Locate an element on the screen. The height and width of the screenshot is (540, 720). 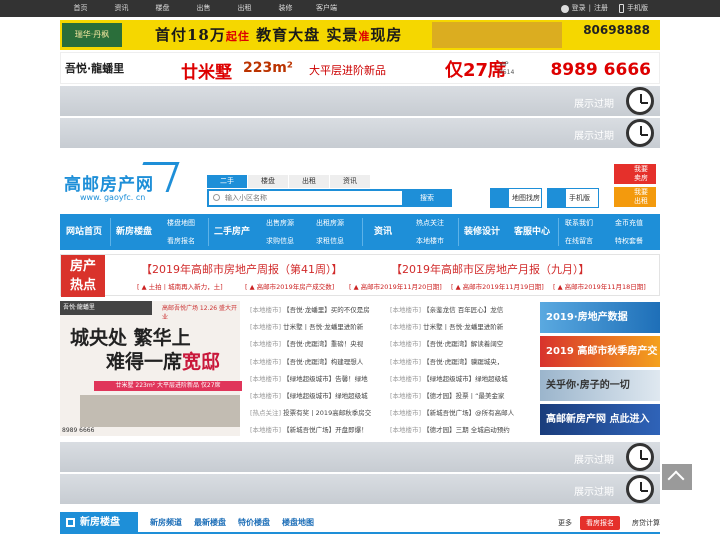
list-item: [本地楼市] 【绿地超级城市】告馨！绿地 is located at coordinates (318, 379).